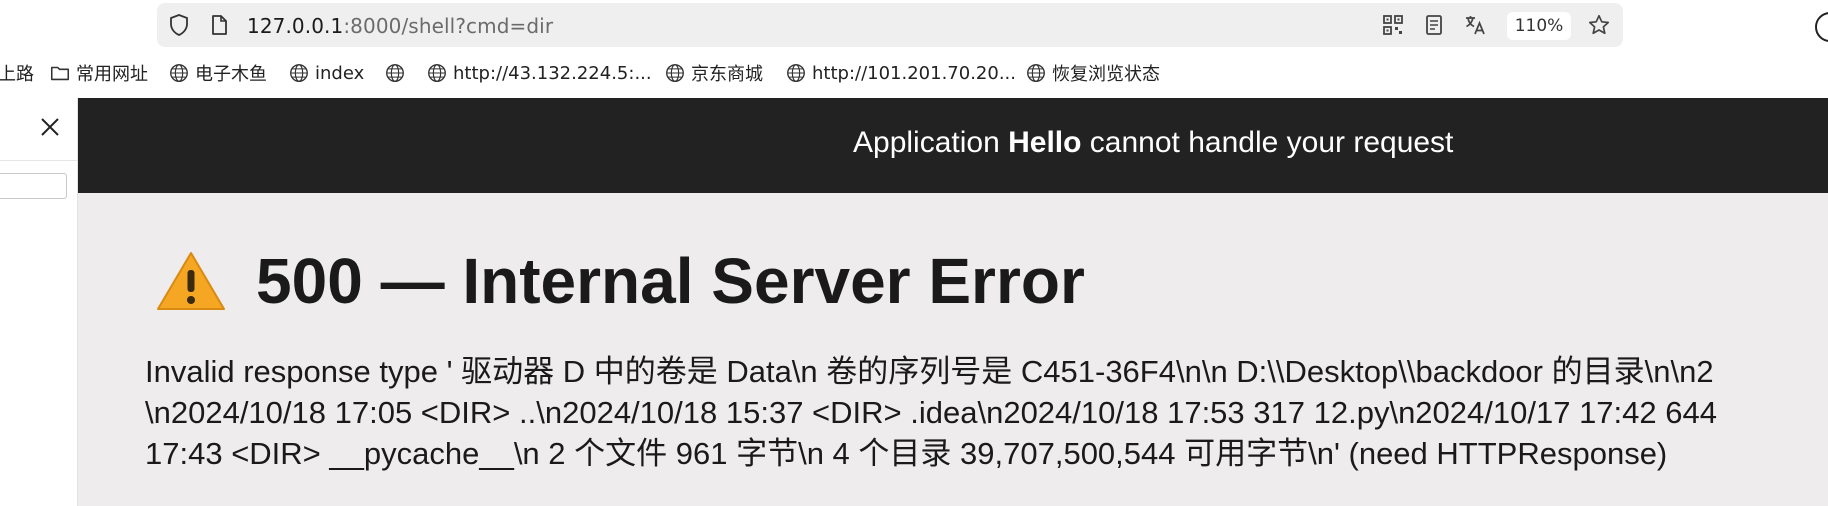  I want to click on url-text: 127.0.0.1:8000/shell?cmd=dir, so click(400, 26).